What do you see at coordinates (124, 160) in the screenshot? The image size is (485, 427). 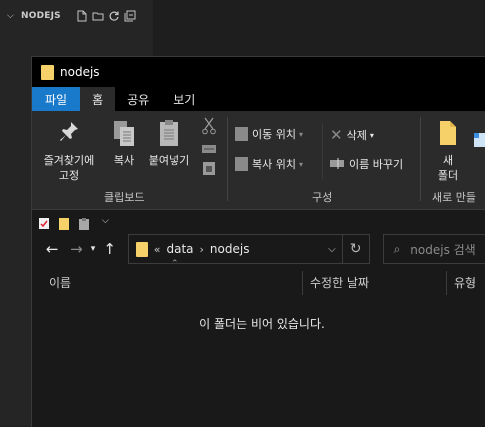 I see `copy-label: 복사` at bounding box center [124, 160].